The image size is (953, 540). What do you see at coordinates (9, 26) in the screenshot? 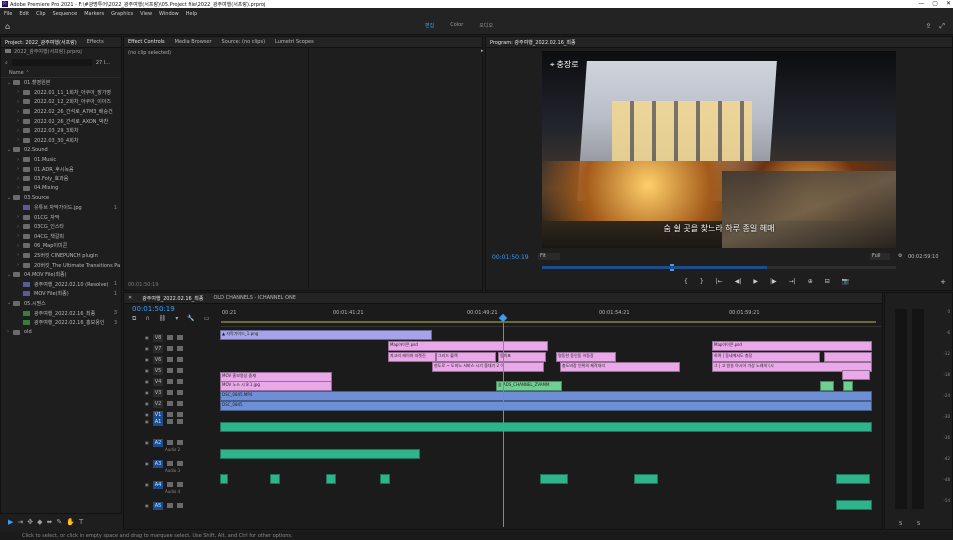
I see `home-icon: ⌂` at bounding box center [9, 26].